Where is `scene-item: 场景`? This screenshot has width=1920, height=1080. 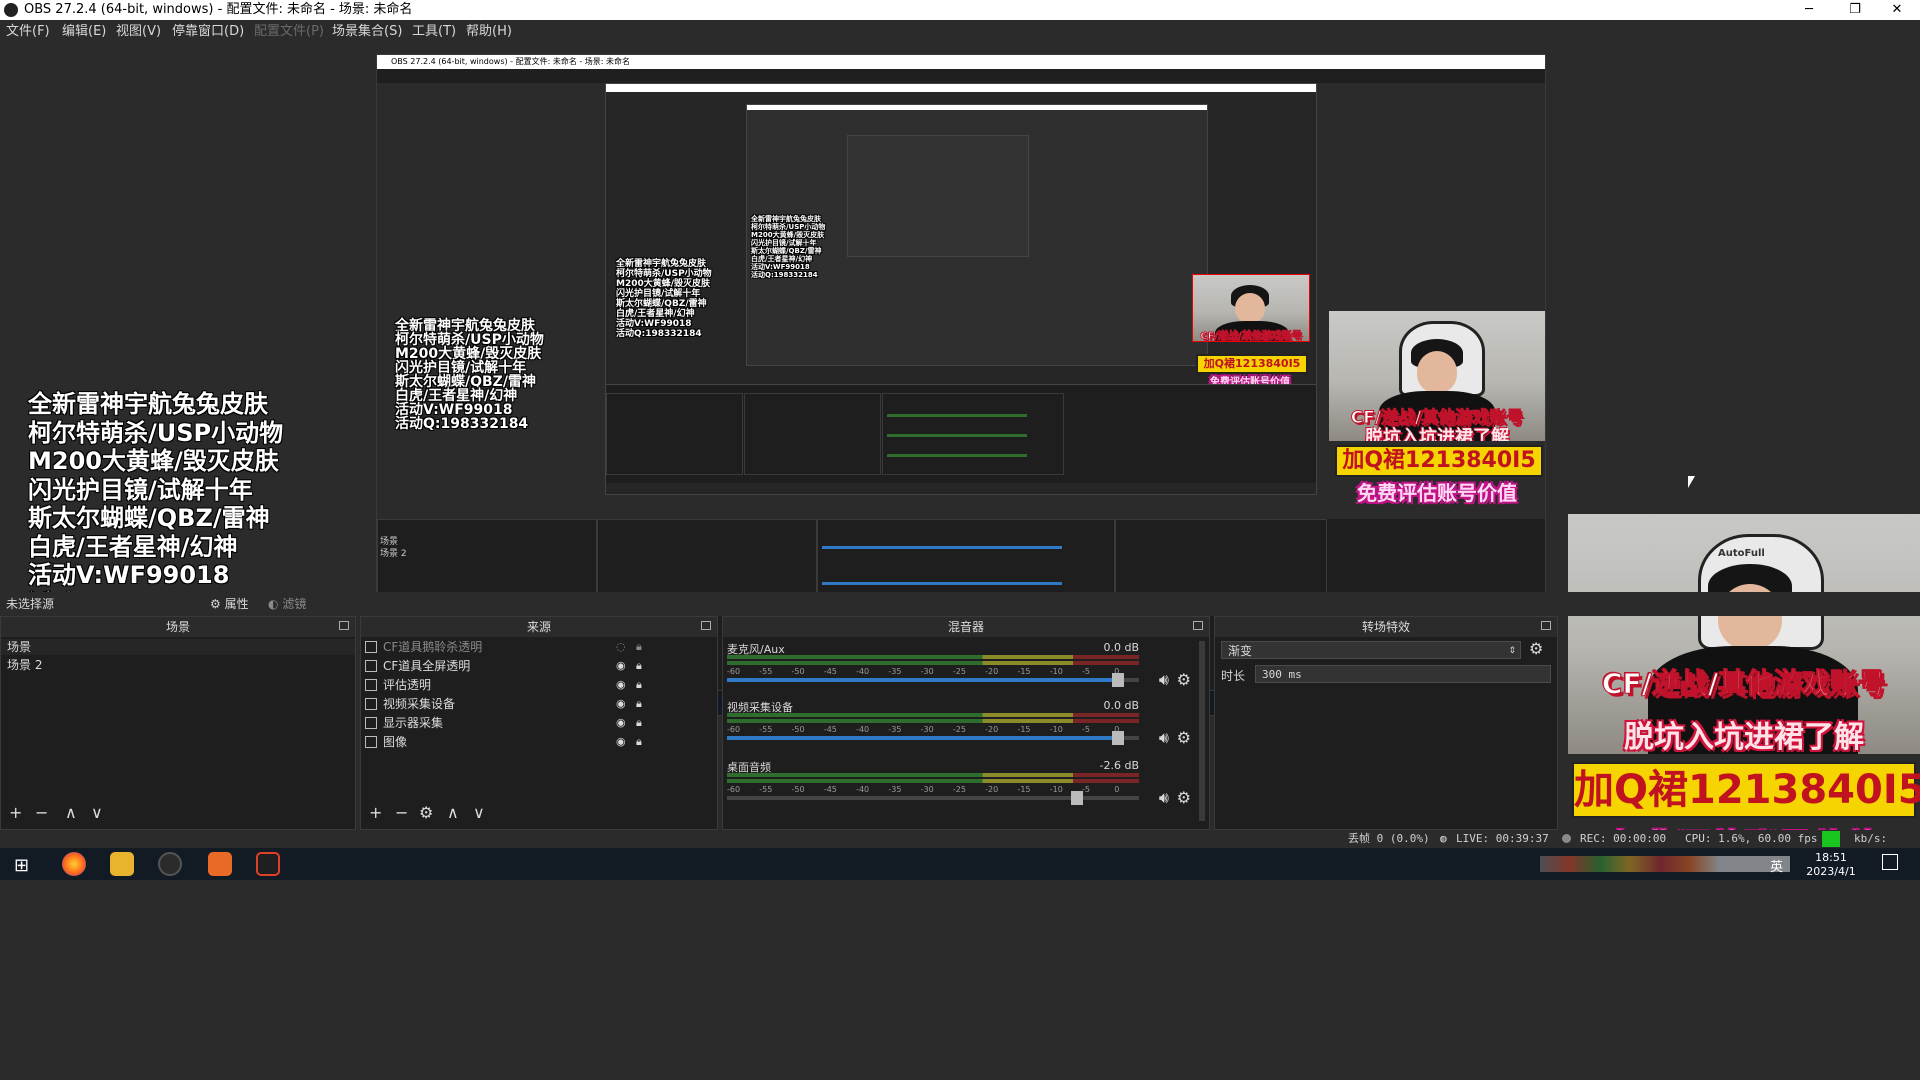 scene-item: 场景 is located at coordinates (178, 647).